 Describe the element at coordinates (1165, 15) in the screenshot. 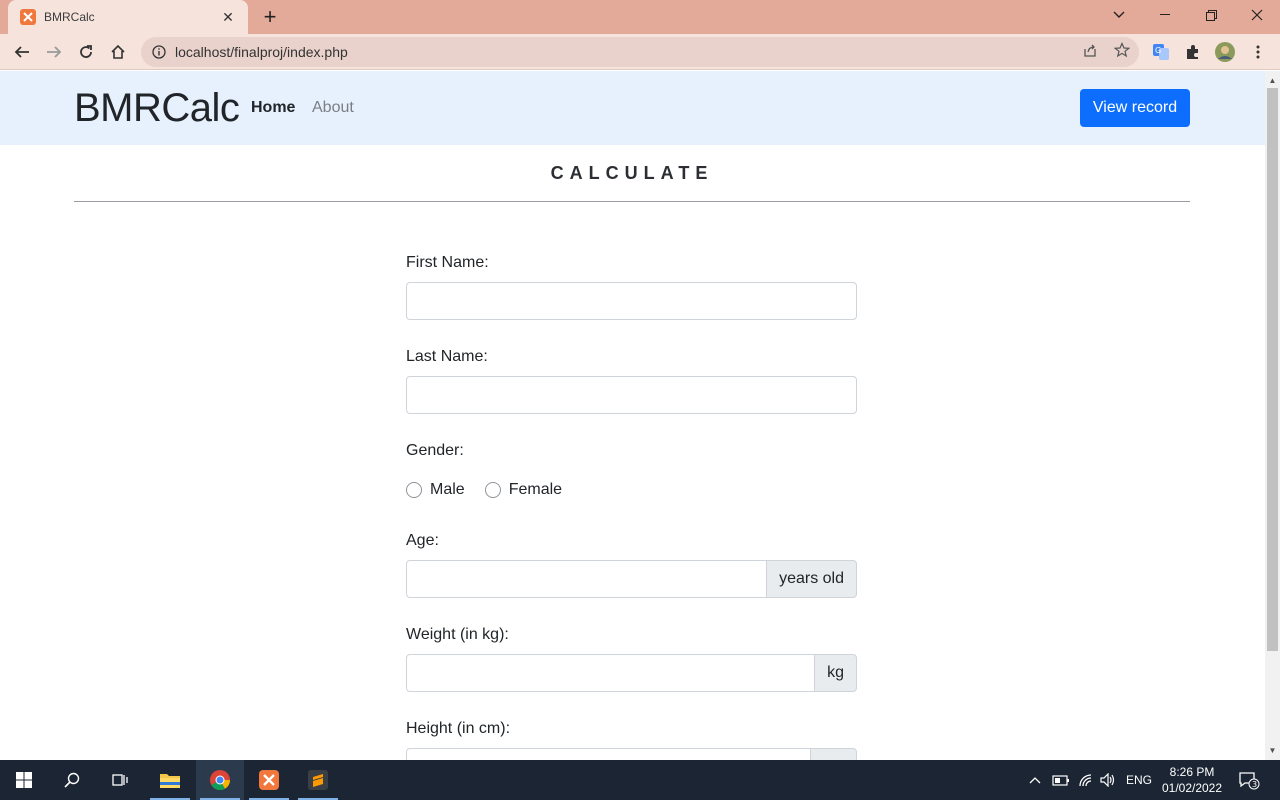

I see `minimize-icon` at that location.